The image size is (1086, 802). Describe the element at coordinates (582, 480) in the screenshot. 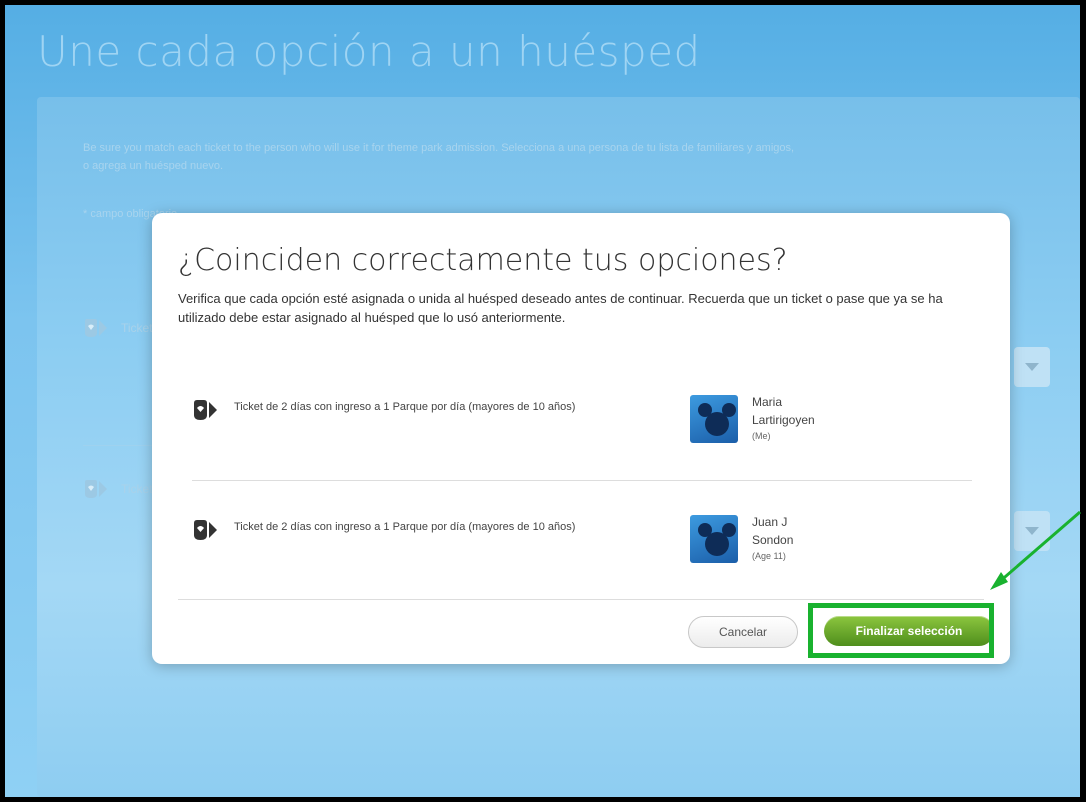

I see `row-divider` at that location.